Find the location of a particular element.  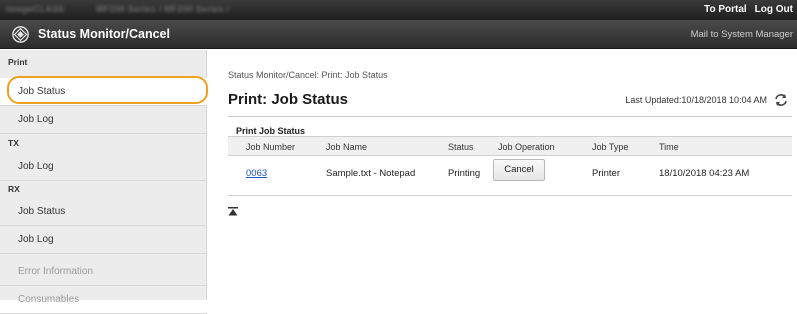

back-to-top-icon is located at coordinates (233, 211).